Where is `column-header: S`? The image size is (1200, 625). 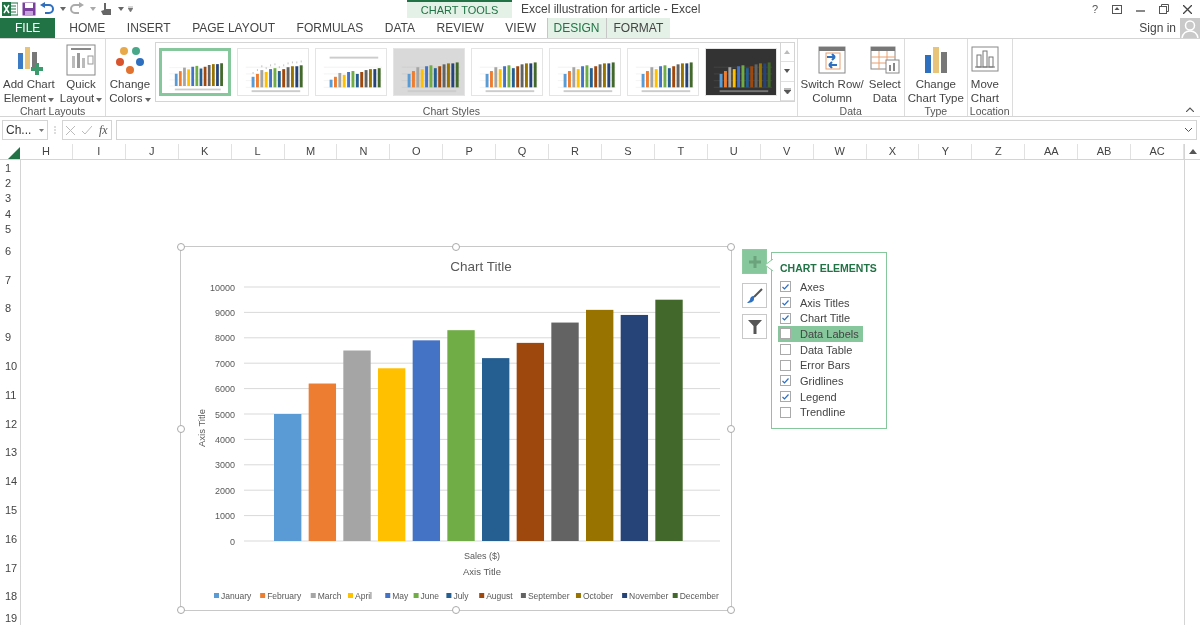 column-header: S is located at coordinates (628, 151).